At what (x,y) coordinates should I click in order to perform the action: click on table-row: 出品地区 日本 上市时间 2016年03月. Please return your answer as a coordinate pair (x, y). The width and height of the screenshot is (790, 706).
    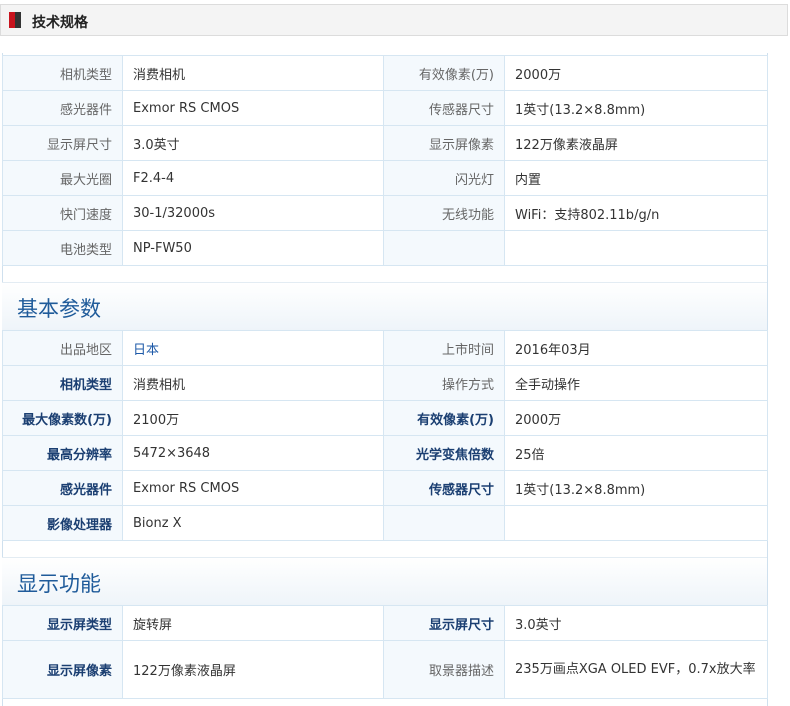
    Looking at the image, I should click on (385, 348).